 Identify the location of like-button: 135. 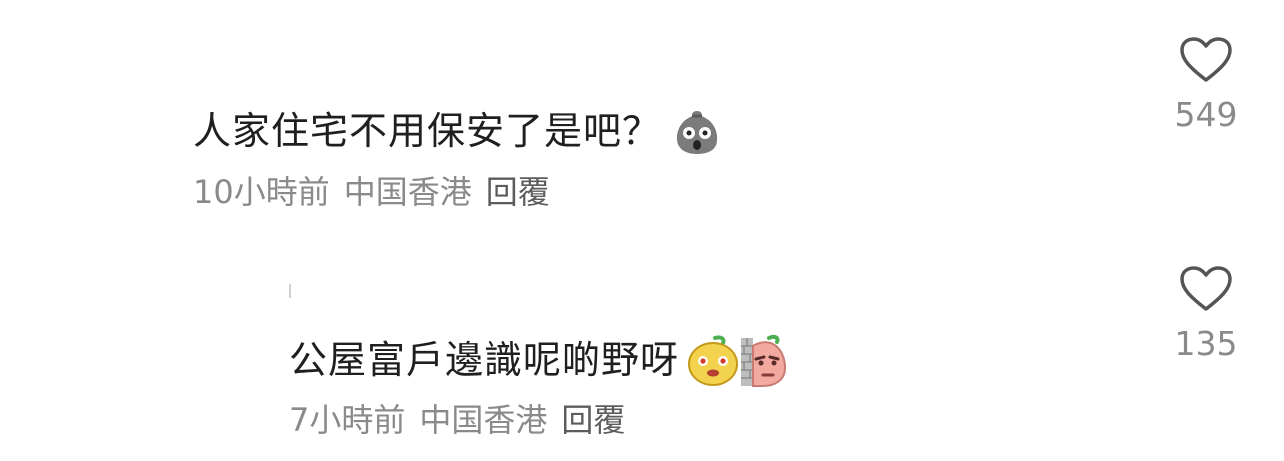
(1206, 312).